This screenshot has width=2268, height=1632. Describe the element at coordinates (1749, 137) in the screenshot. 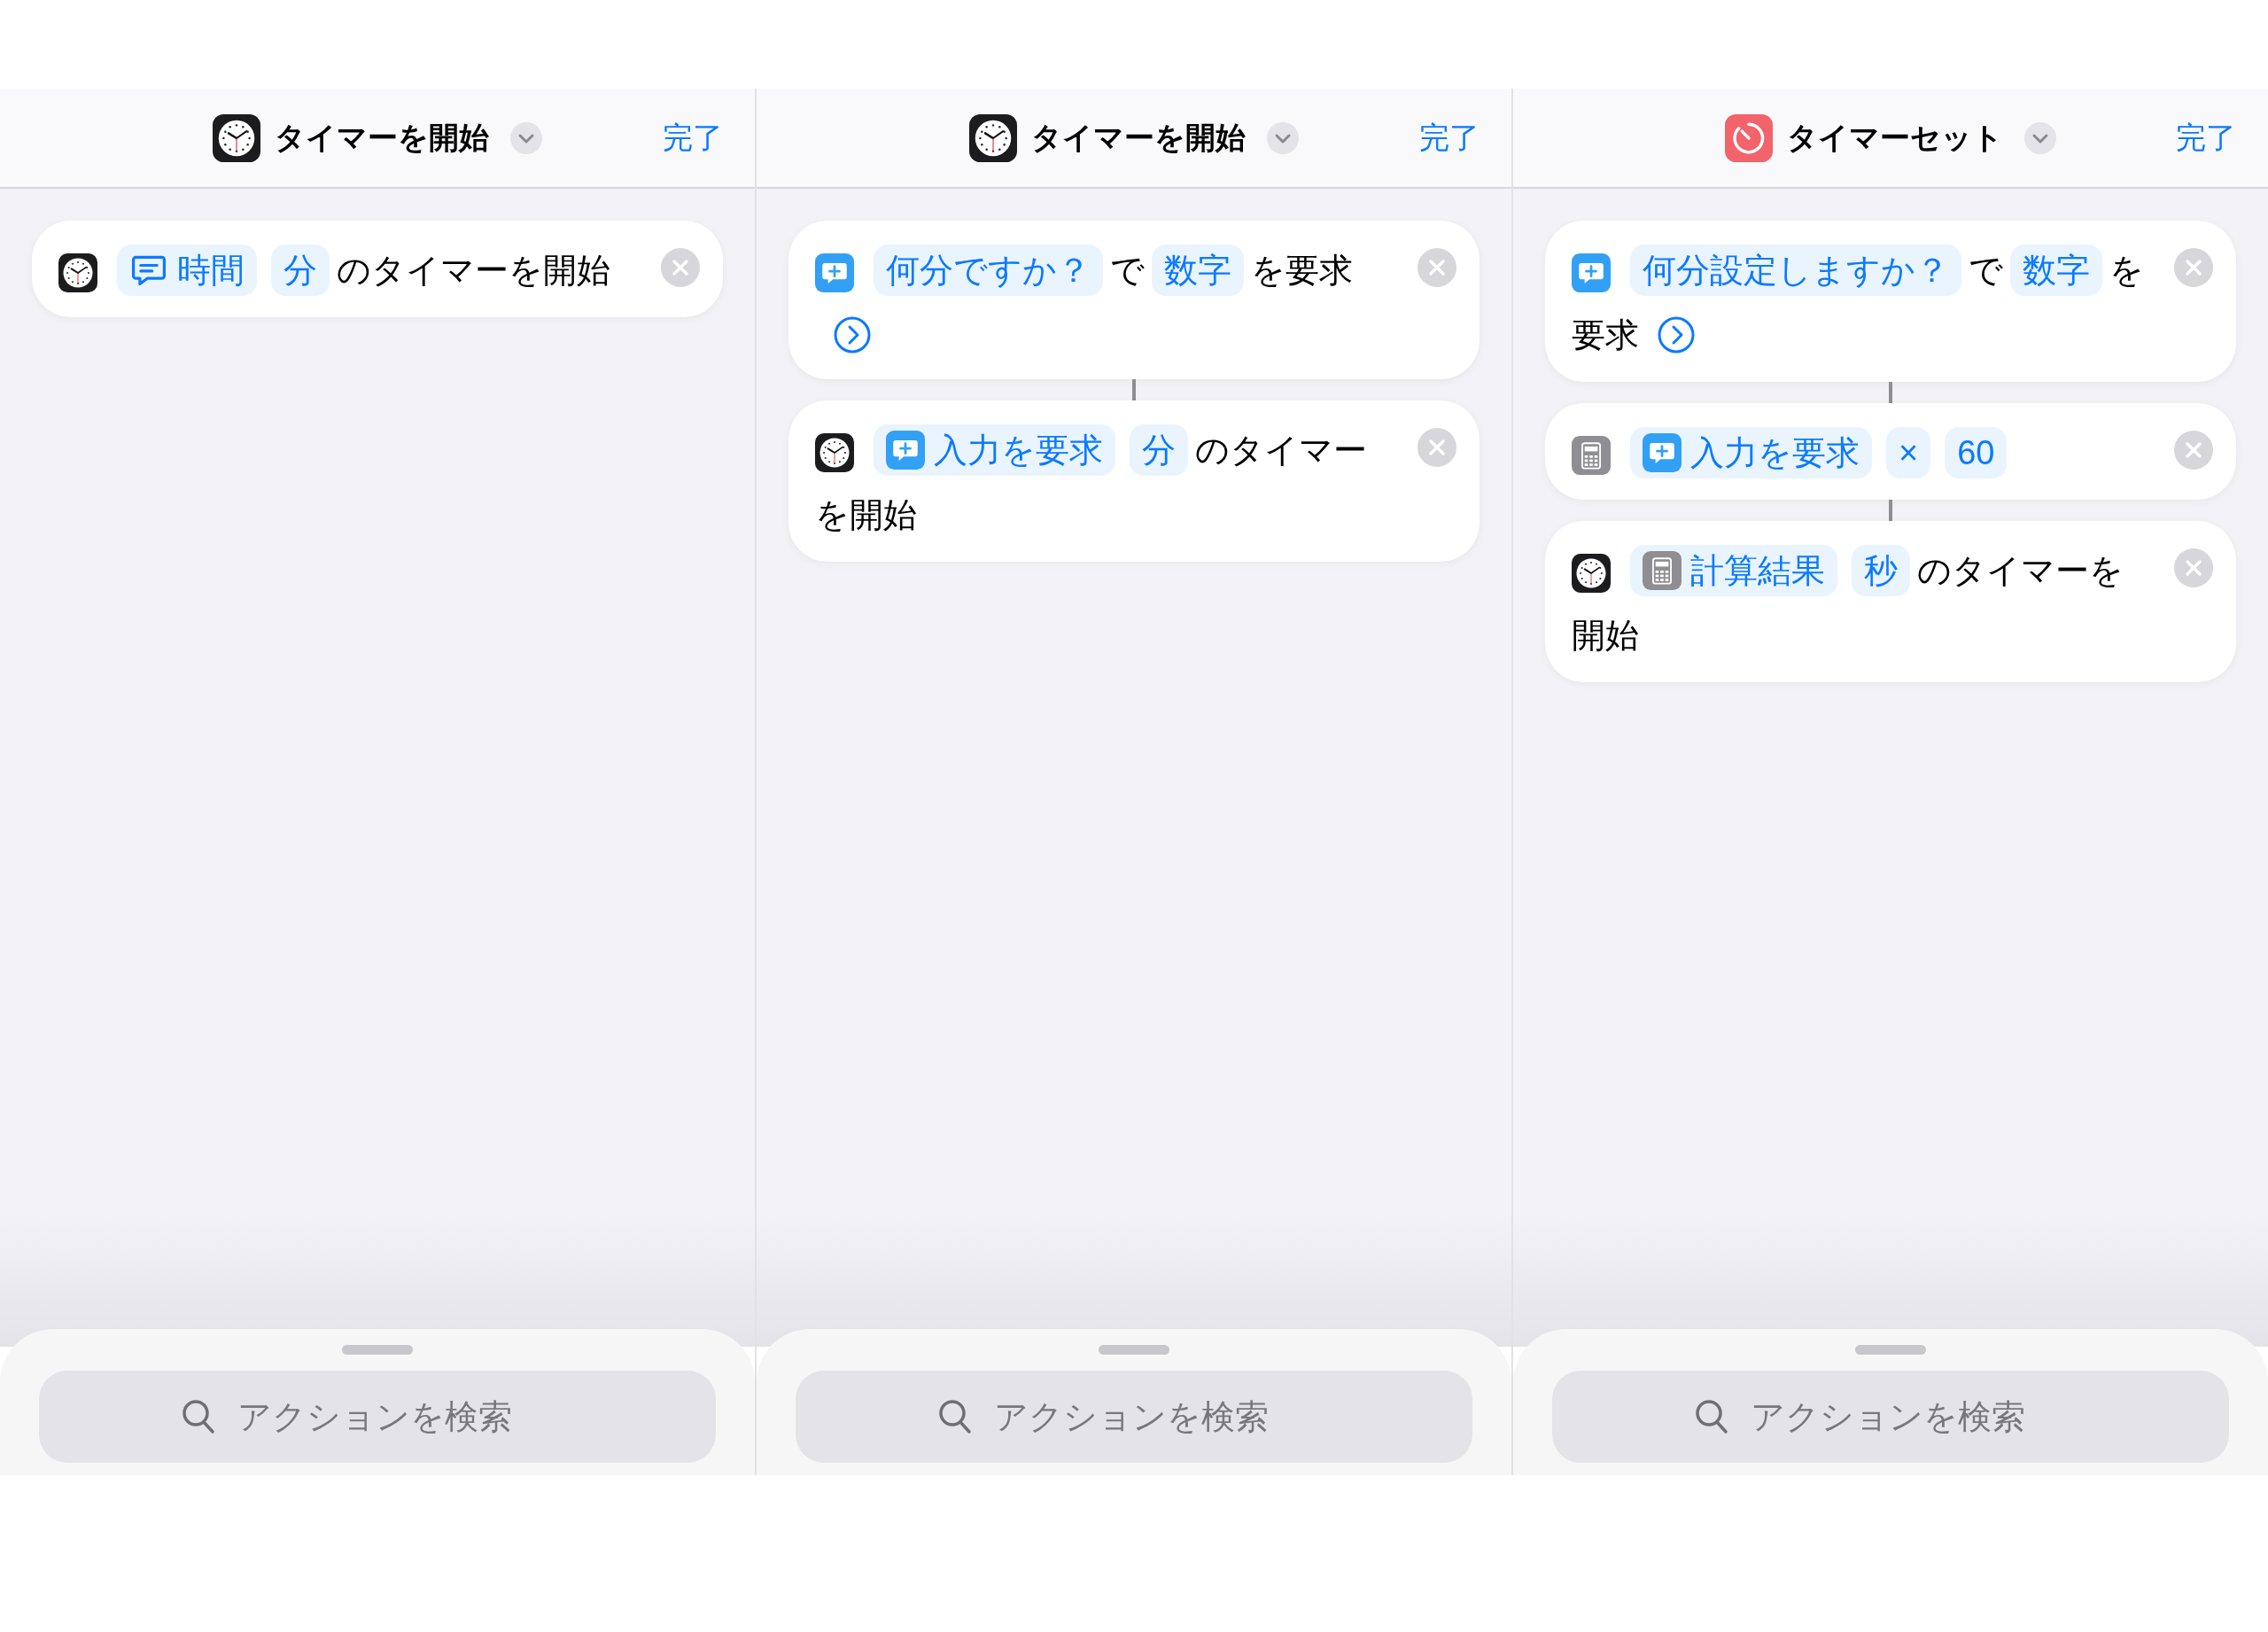

I see `timer-icon` at that location.